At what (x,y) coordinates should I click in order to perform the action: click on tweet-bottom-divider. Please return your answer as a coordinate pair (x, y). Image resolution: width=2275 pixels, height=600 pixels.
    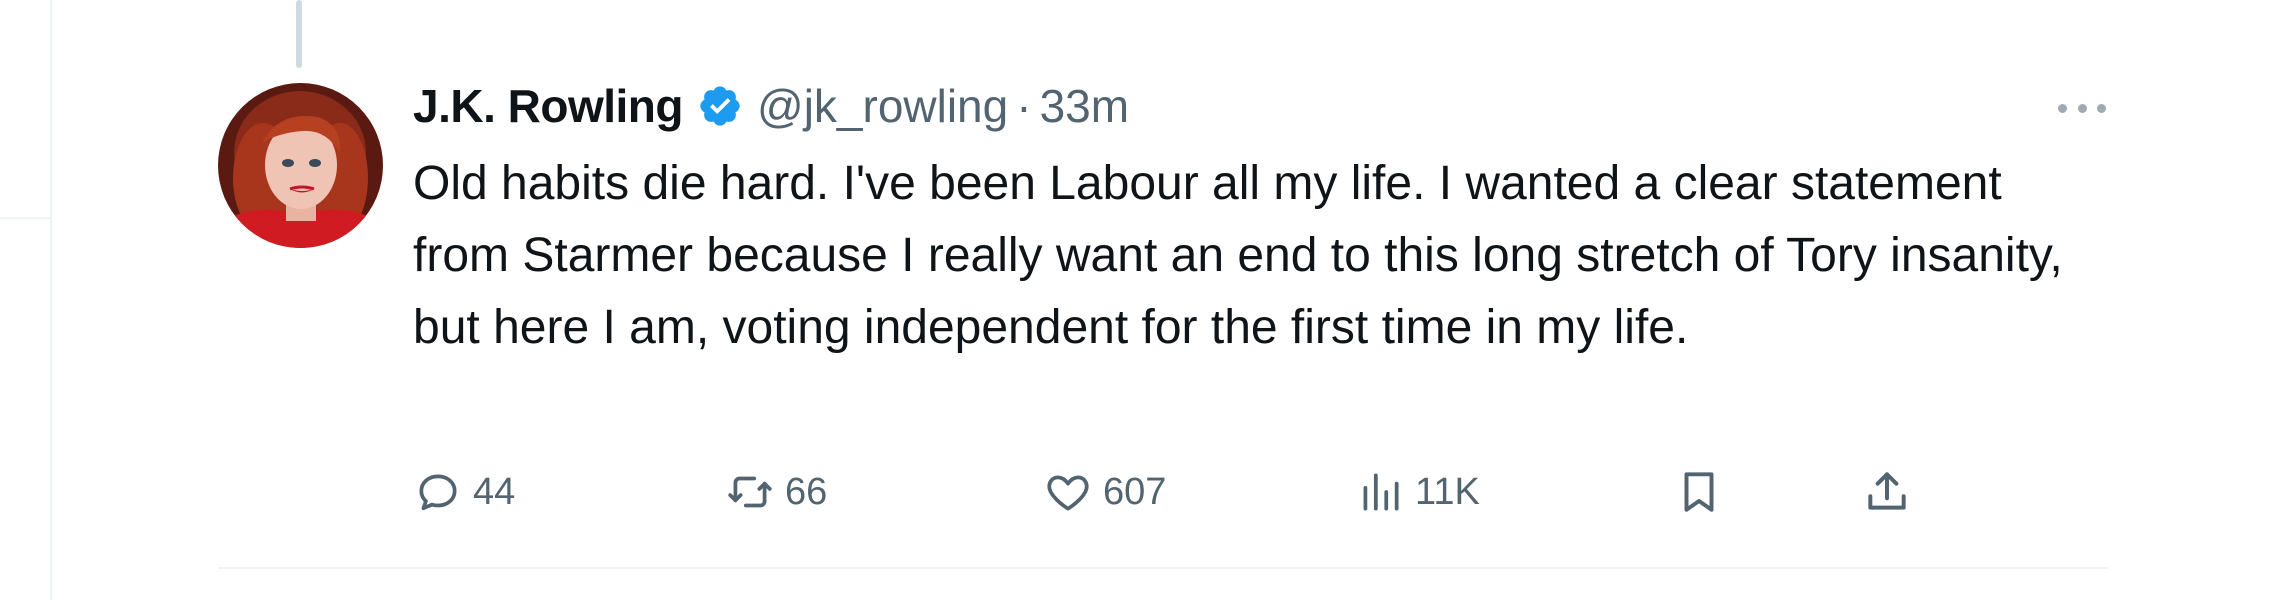
    Looking at the image, I should click on (1163, 568).